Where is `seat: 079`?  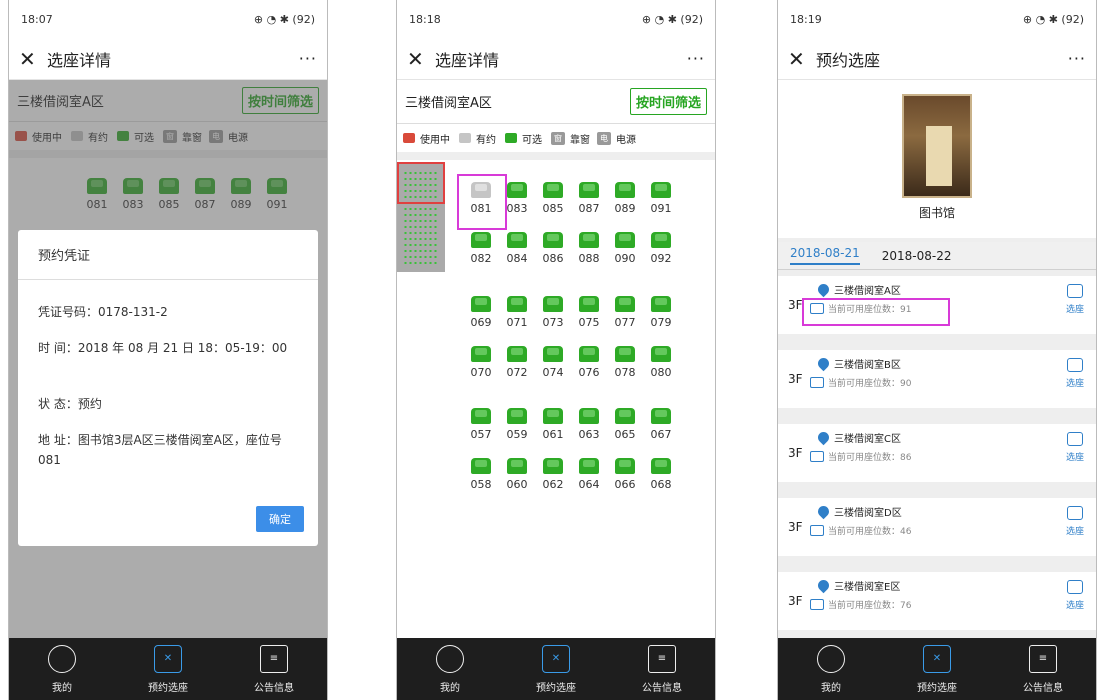 seat: 079 is located at coordinates (661, 312).